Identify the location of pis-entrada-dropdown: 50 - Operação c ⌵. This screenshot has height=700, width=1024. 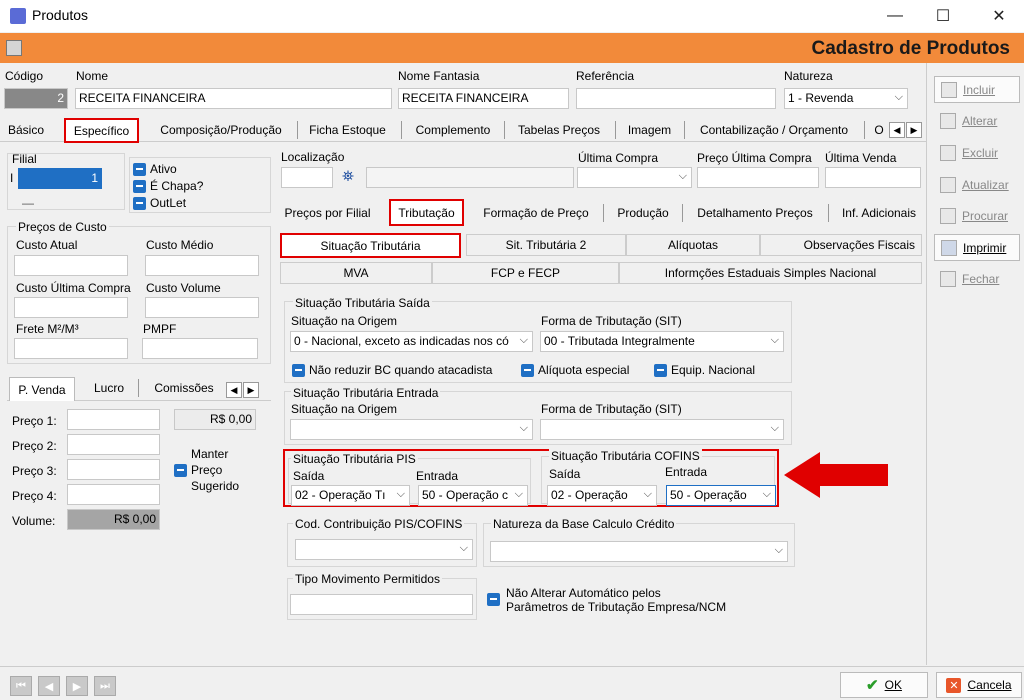
(473, 495).